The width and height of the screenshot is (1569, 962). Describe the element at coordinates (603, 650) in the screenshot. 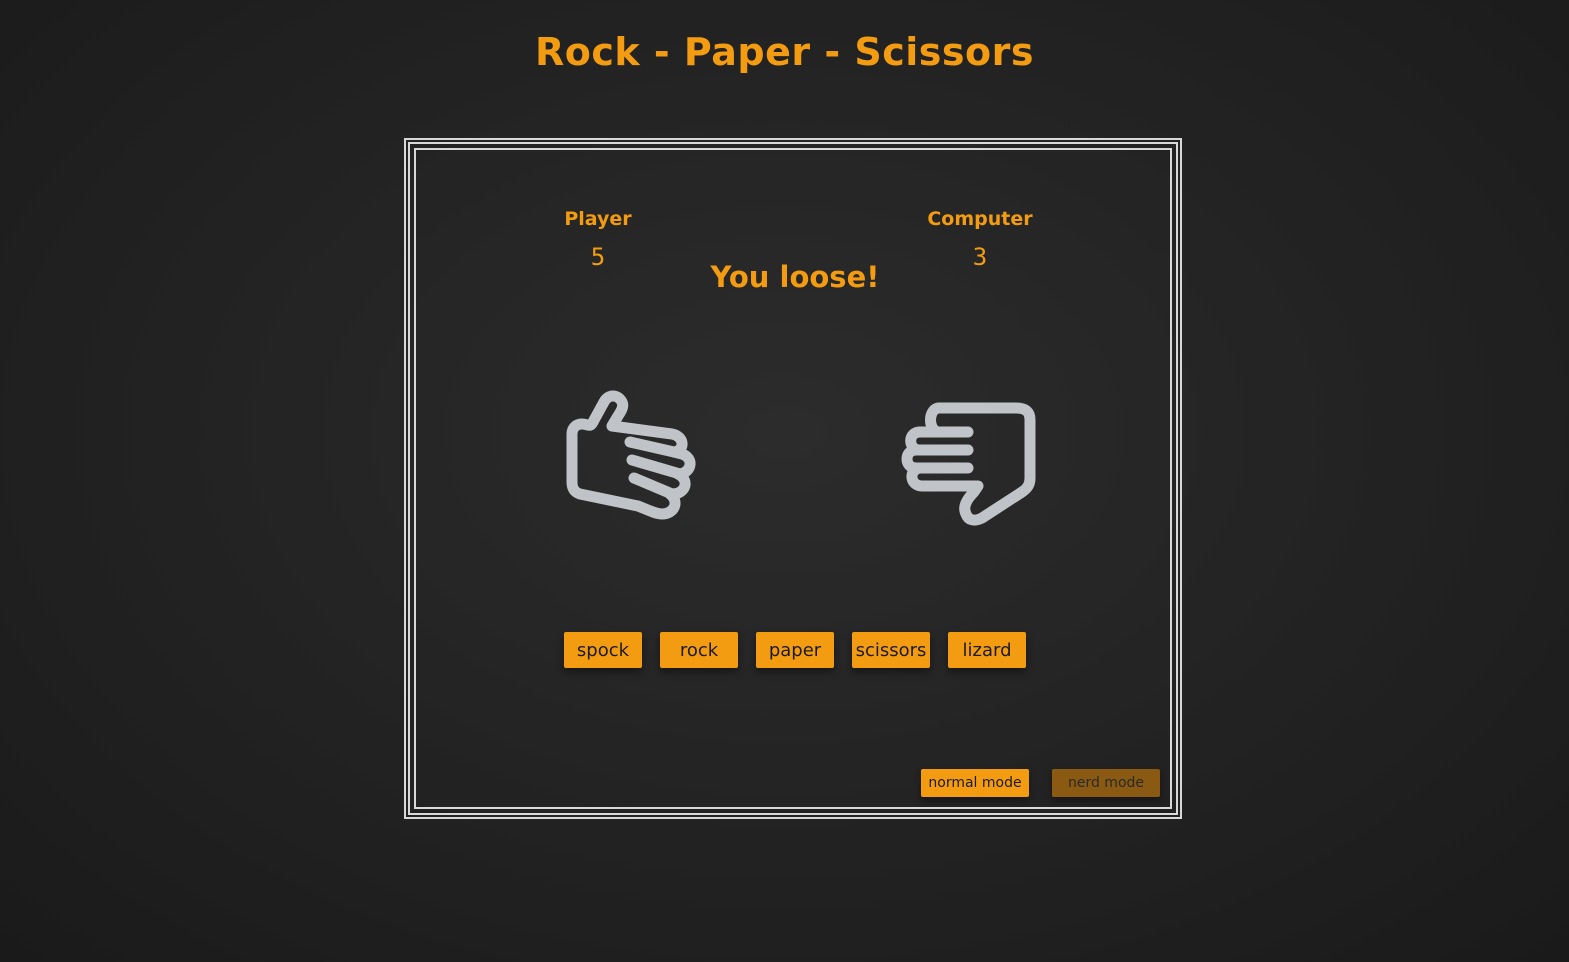

I see `spock-button: spock` at that location.